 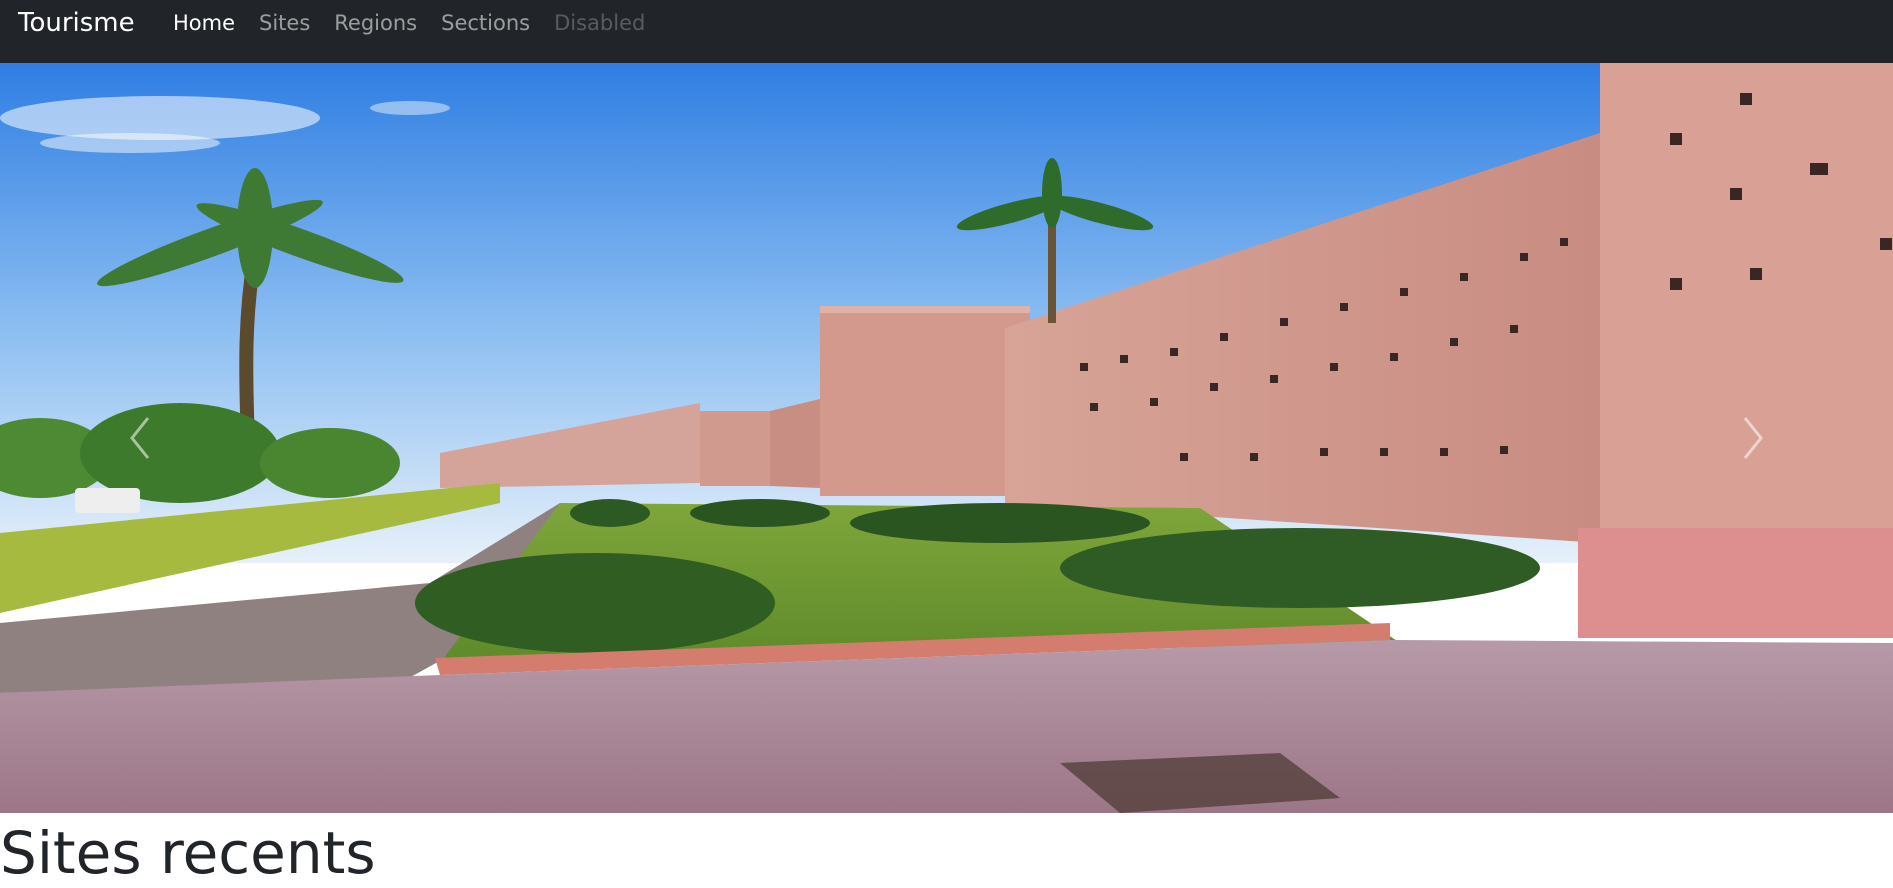 I want to click on nav-link-home: Home, so click(x=204, y=23).